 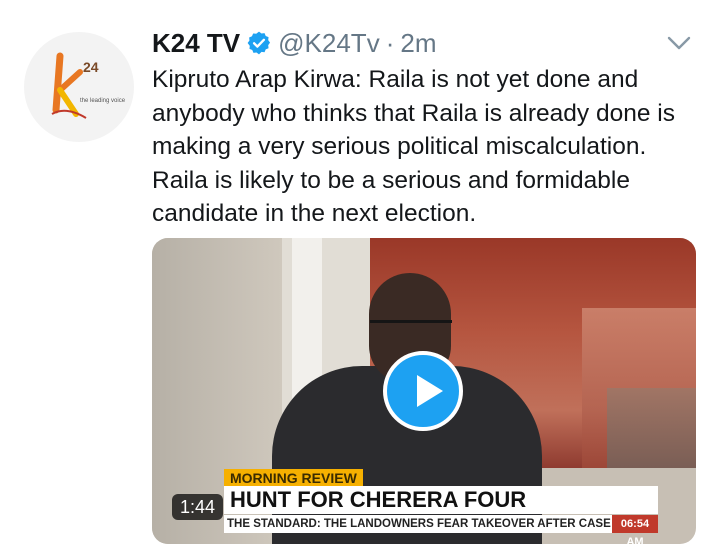 I want to click on tweet-header: K24 TV @K24Tv · 2m, so click(x=294, y=43).